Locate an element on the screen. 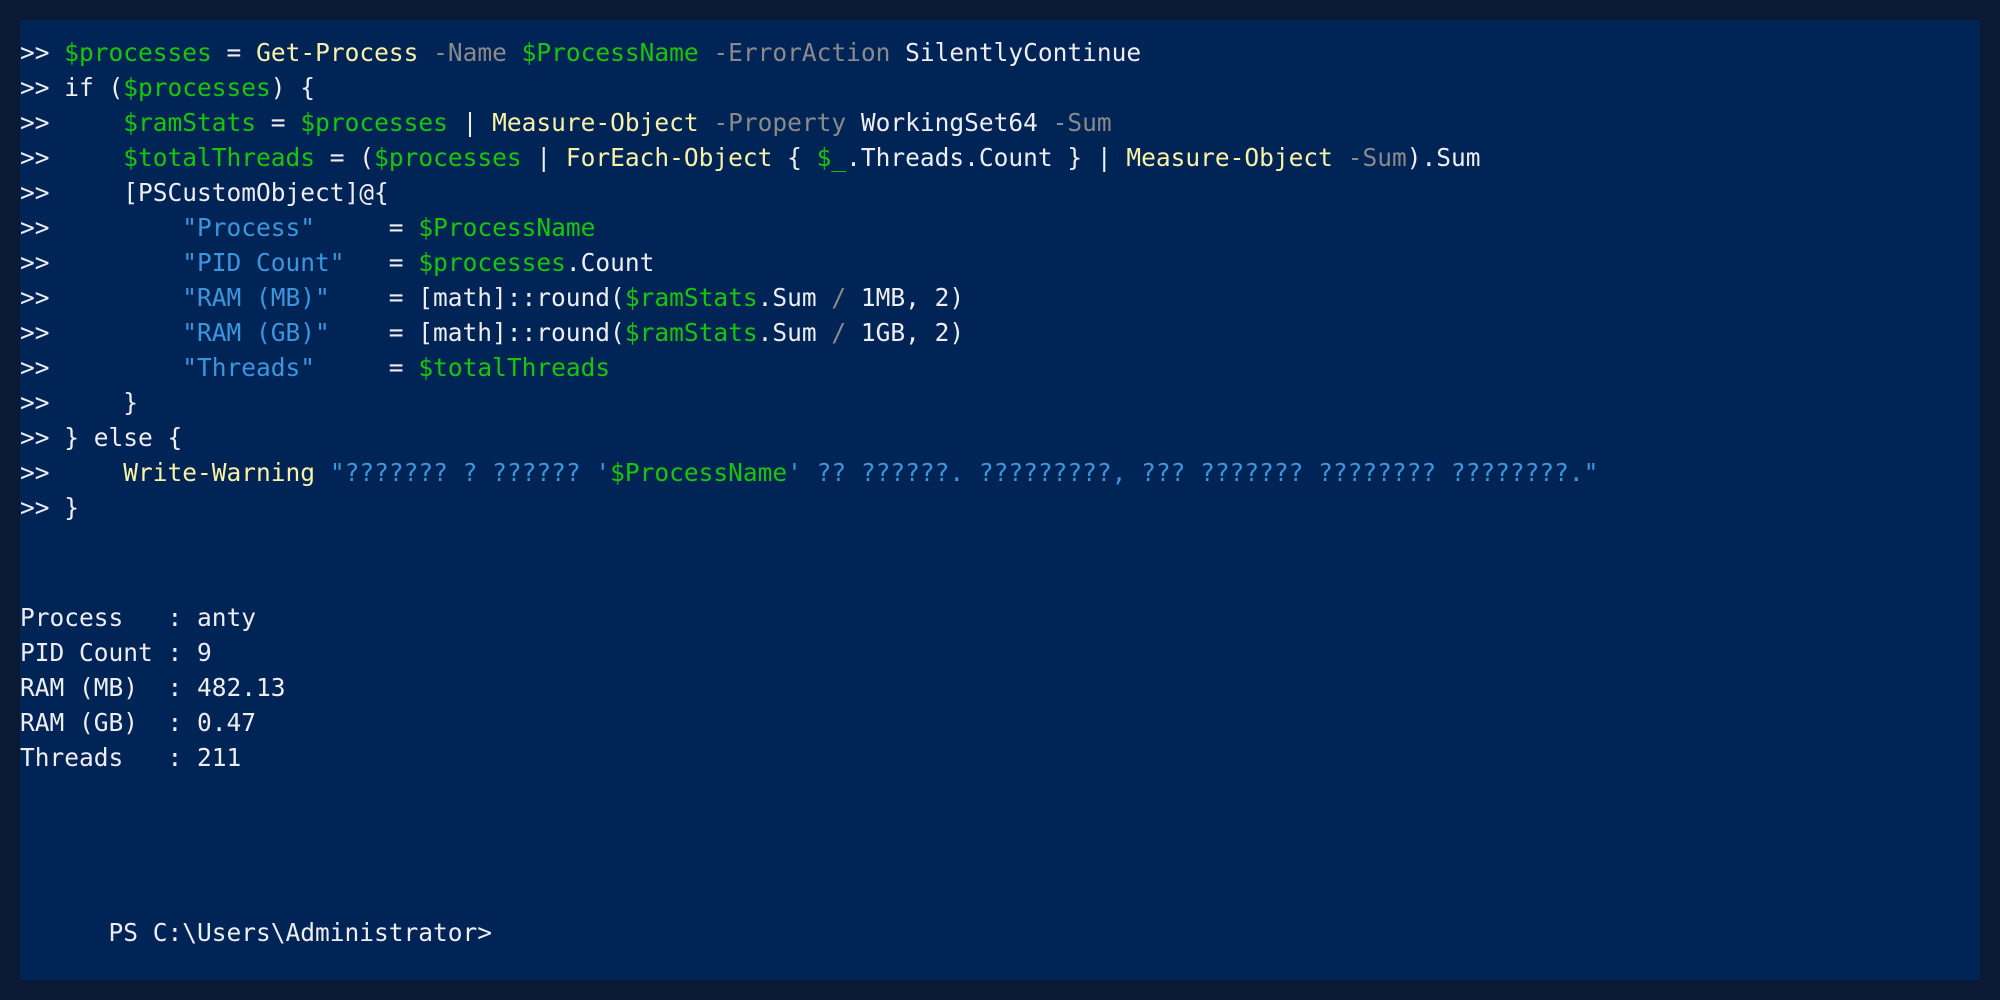  code-token-txt: [PSCustomObject]@{ is located at coordinates (219, 192).